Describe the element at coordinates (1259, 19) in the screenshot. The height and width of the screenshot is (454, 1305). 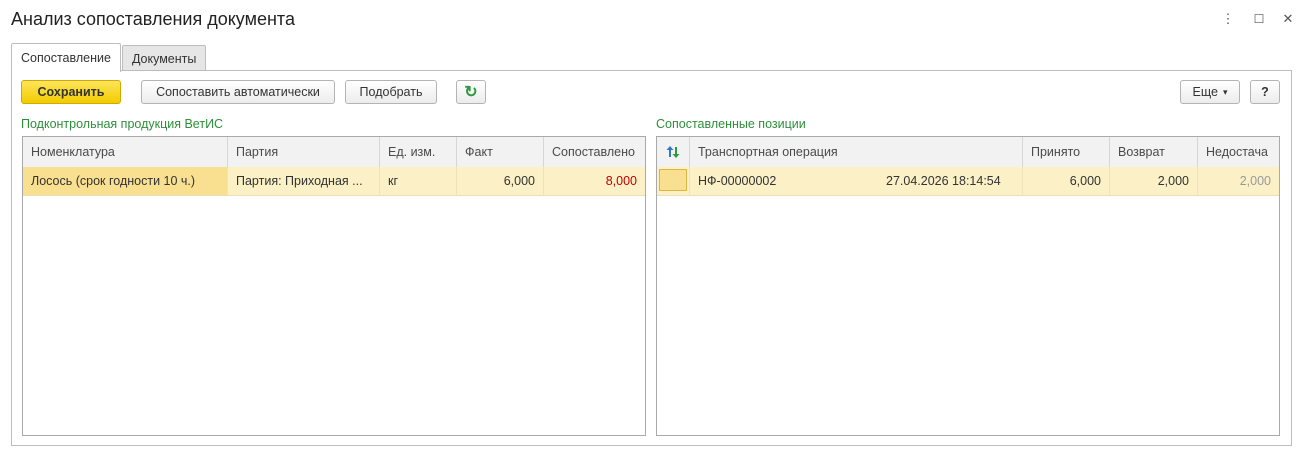
I see `maximize-icon: ☐` at that location.